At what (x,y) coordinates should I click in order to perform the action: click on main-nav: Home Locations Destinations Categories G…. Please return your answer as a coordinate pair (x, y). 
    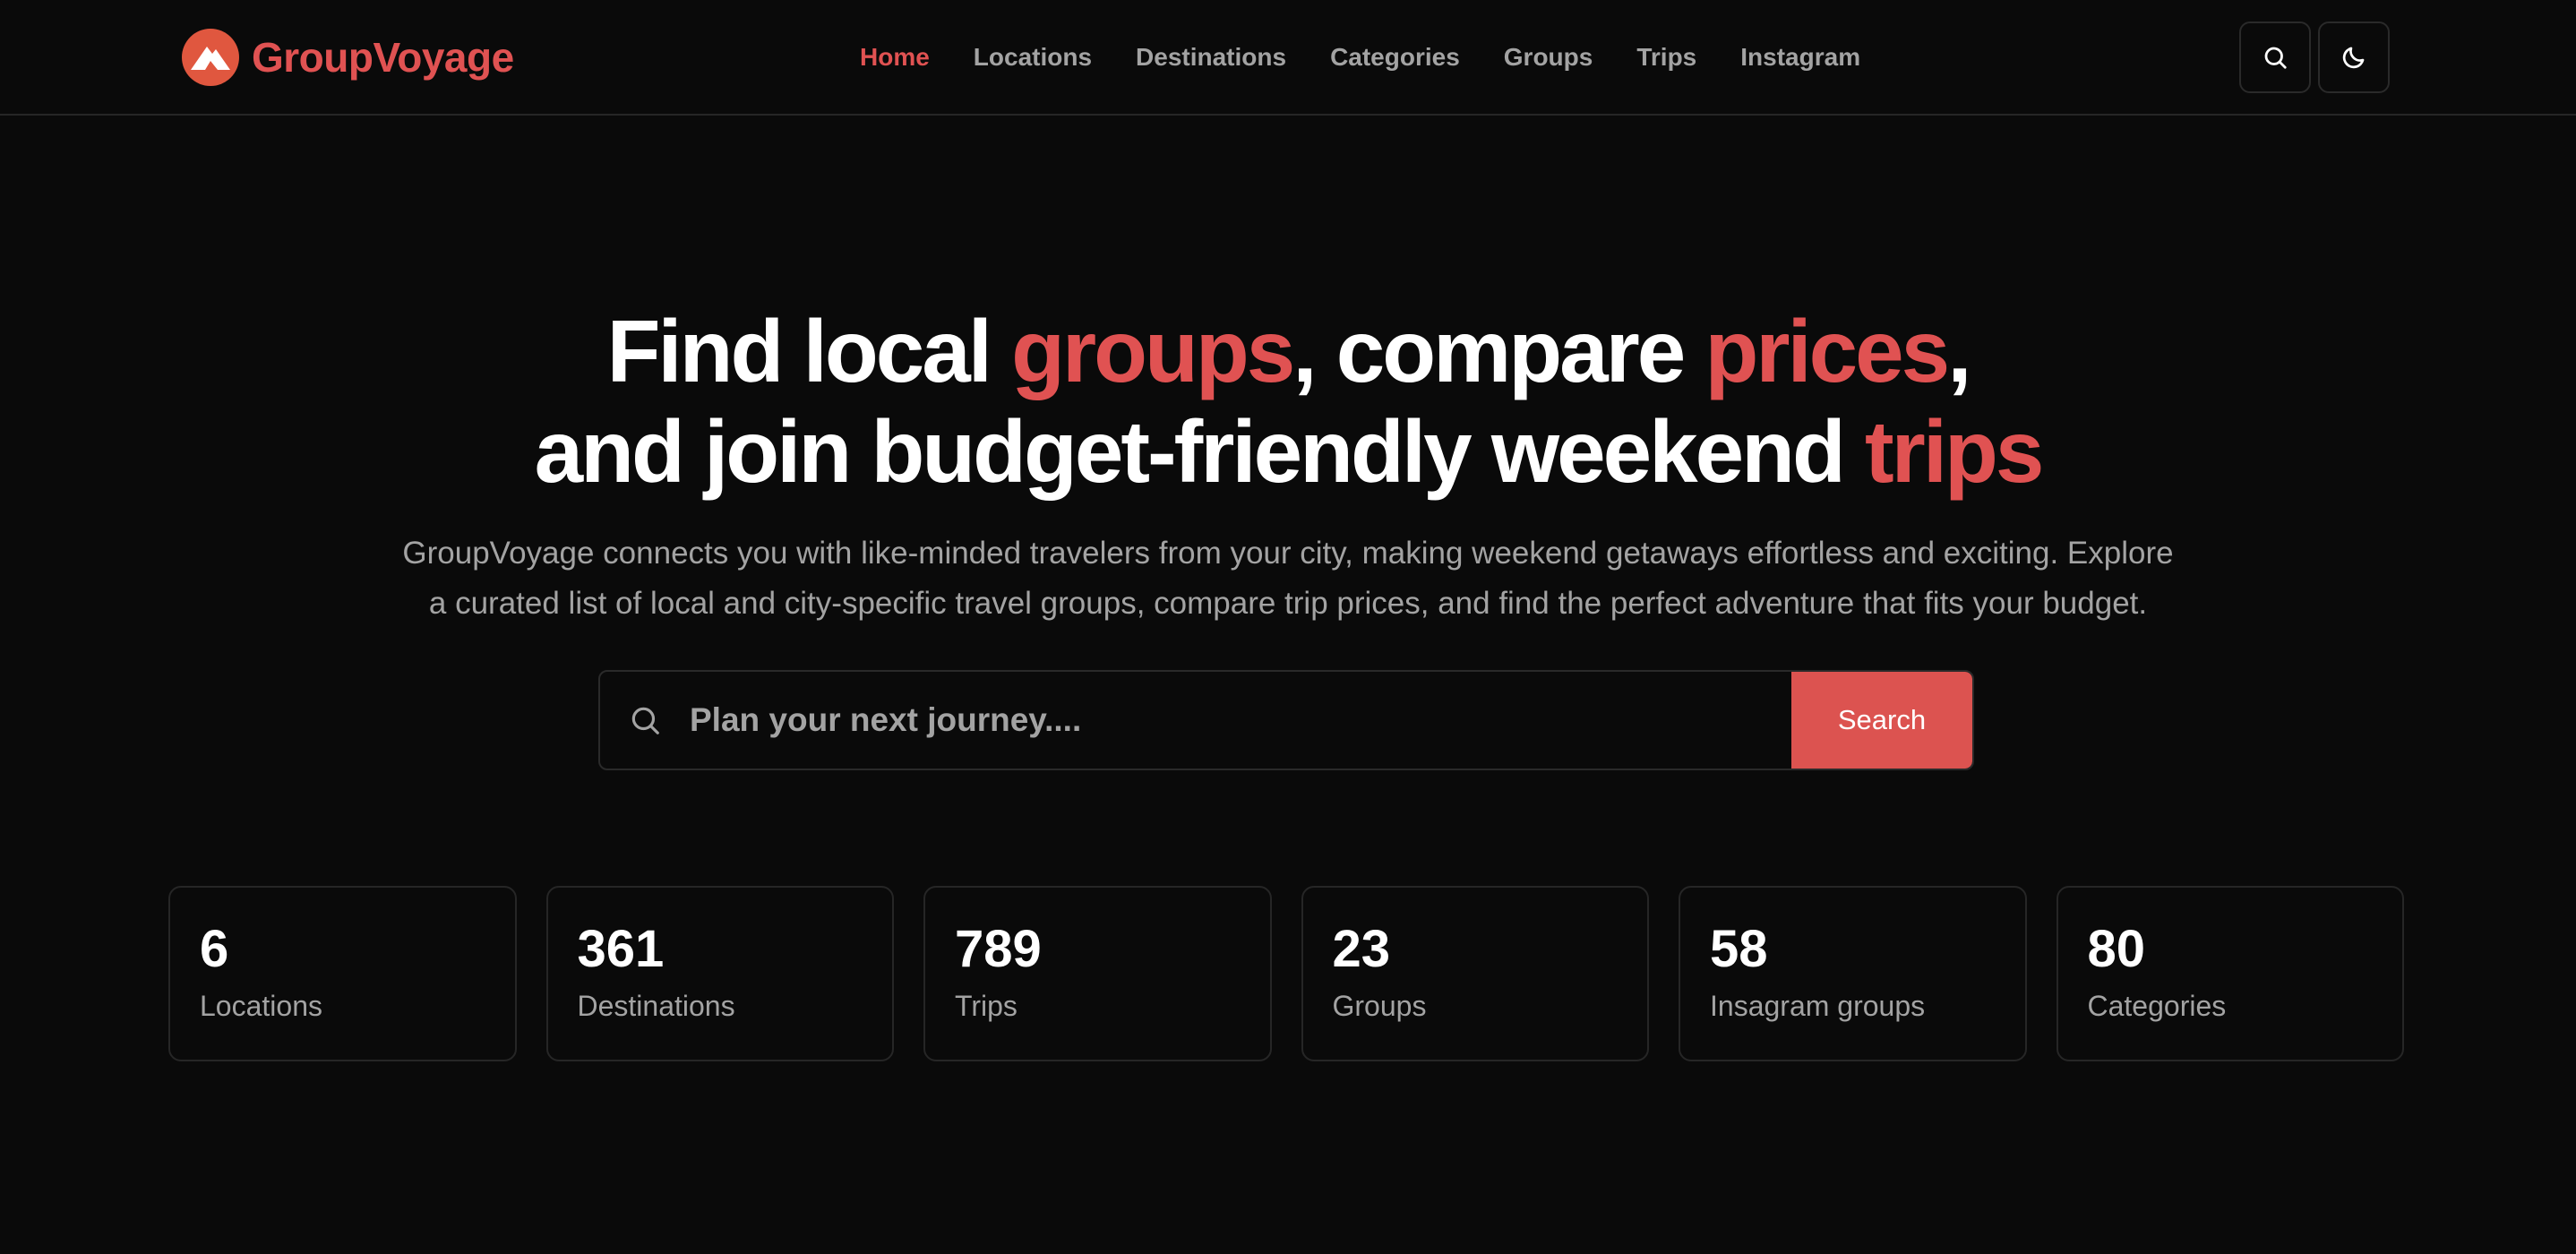
    Looking at the image, I should click on (1360, 57).